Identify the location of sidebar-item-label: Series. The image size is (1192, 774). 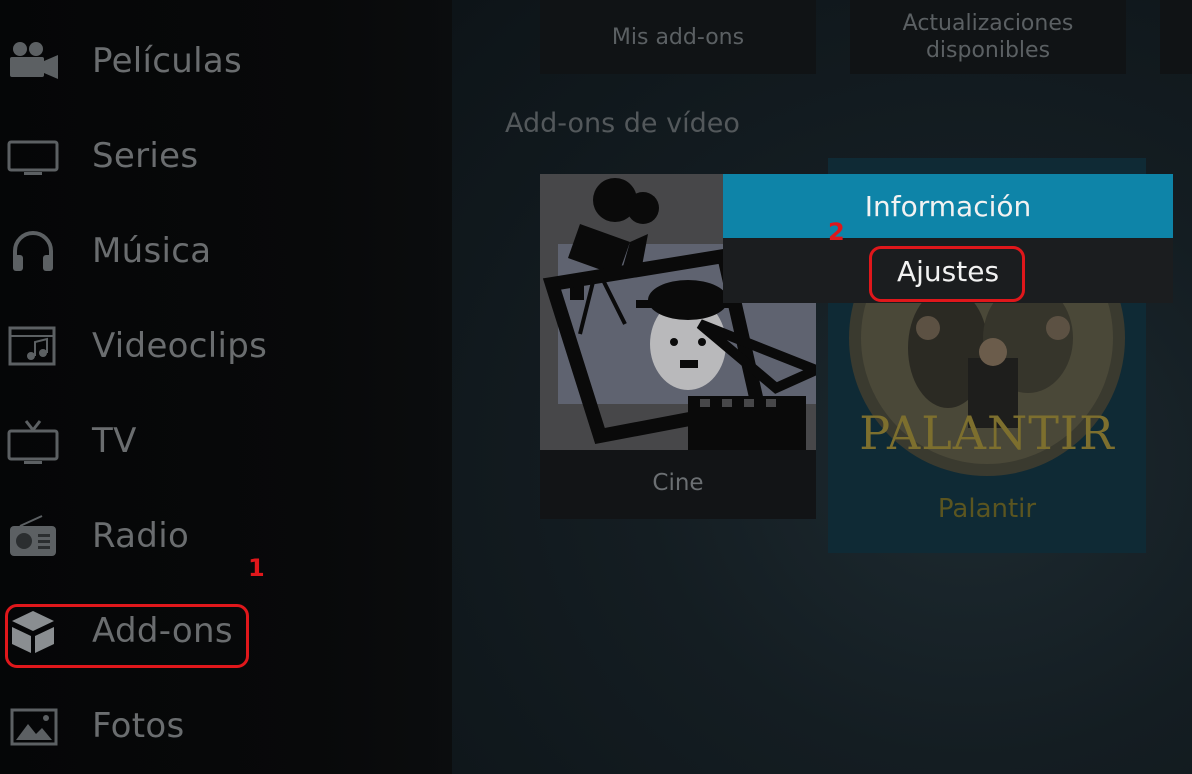
(145, 156).